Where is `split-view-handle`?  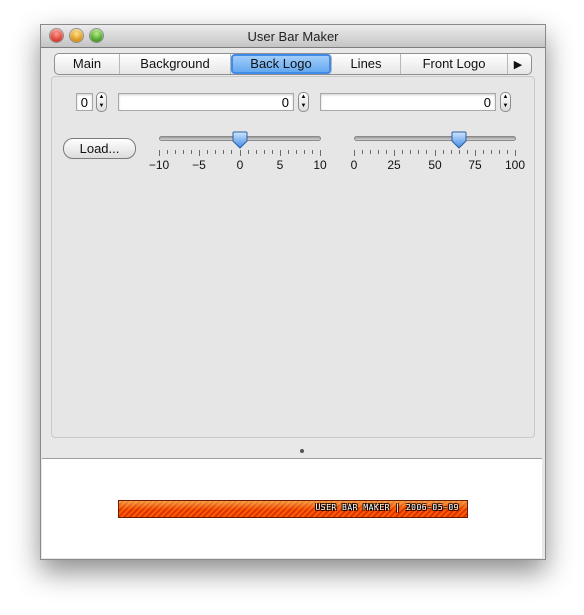
split-view-handle is located at coordinates (302, 451).